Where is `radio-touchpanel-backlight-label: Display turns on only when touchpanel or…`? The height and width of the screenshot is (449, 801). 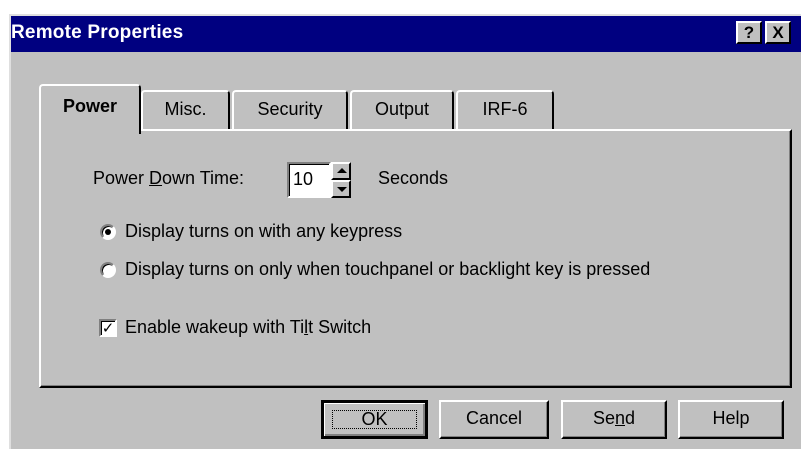 radio-touchpanel-backlight-label: Display turns on only when touchpanel or… is located at coordinates (388, 269).